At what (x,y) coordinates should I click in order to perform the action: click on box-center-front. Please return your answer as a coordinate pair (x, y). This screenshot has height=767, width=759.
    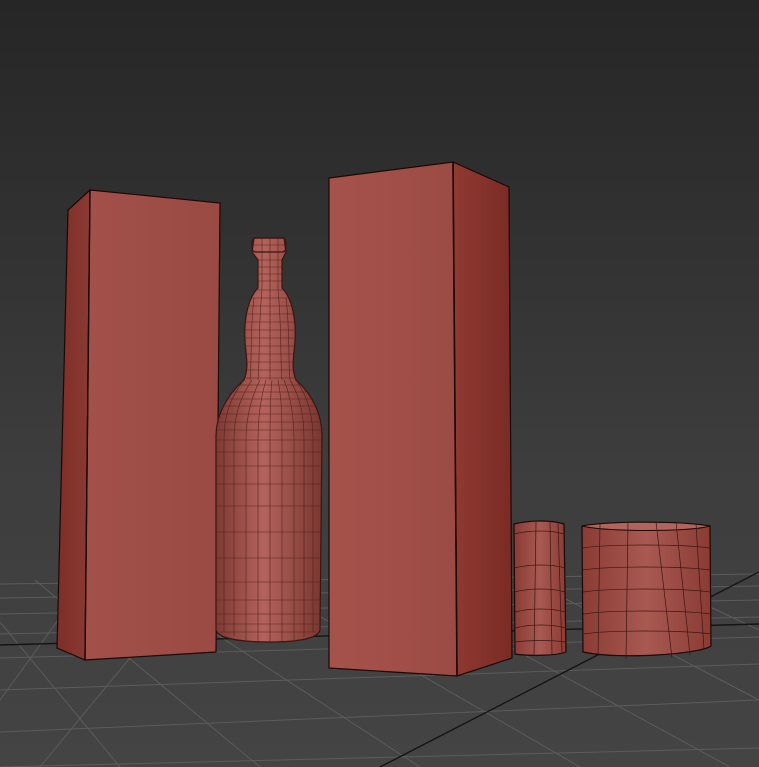
    Looking at the image, I should click on (393, 419).